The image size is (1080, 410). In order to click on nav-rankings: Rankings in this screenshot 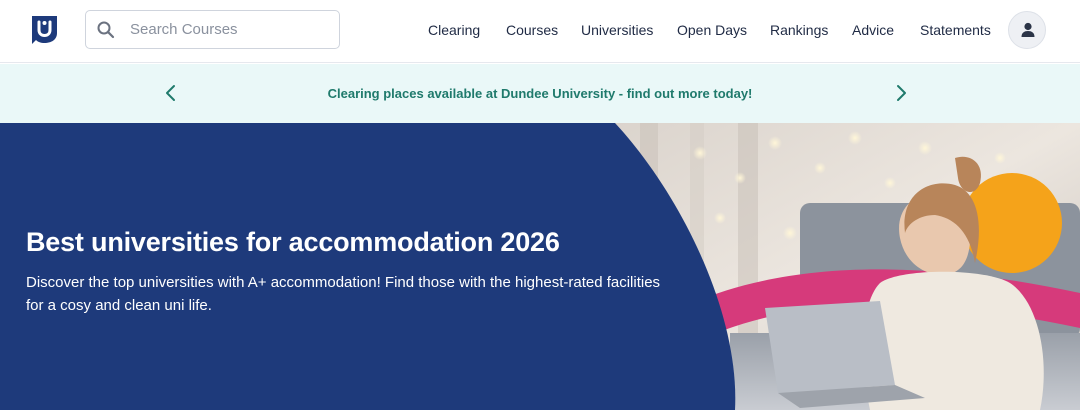, I will do `click(799, 30)`.